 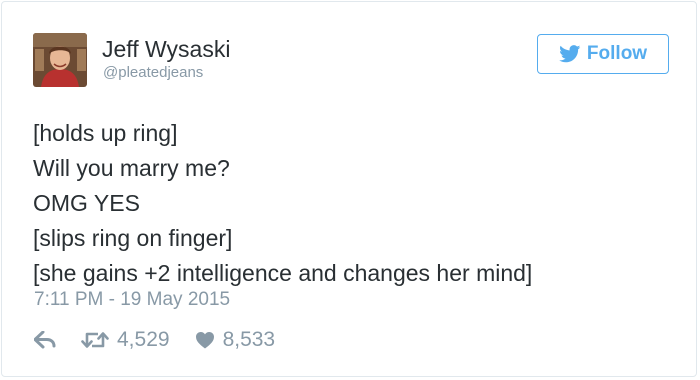 I want to click on reply-icon, so click(x=45, y=340).